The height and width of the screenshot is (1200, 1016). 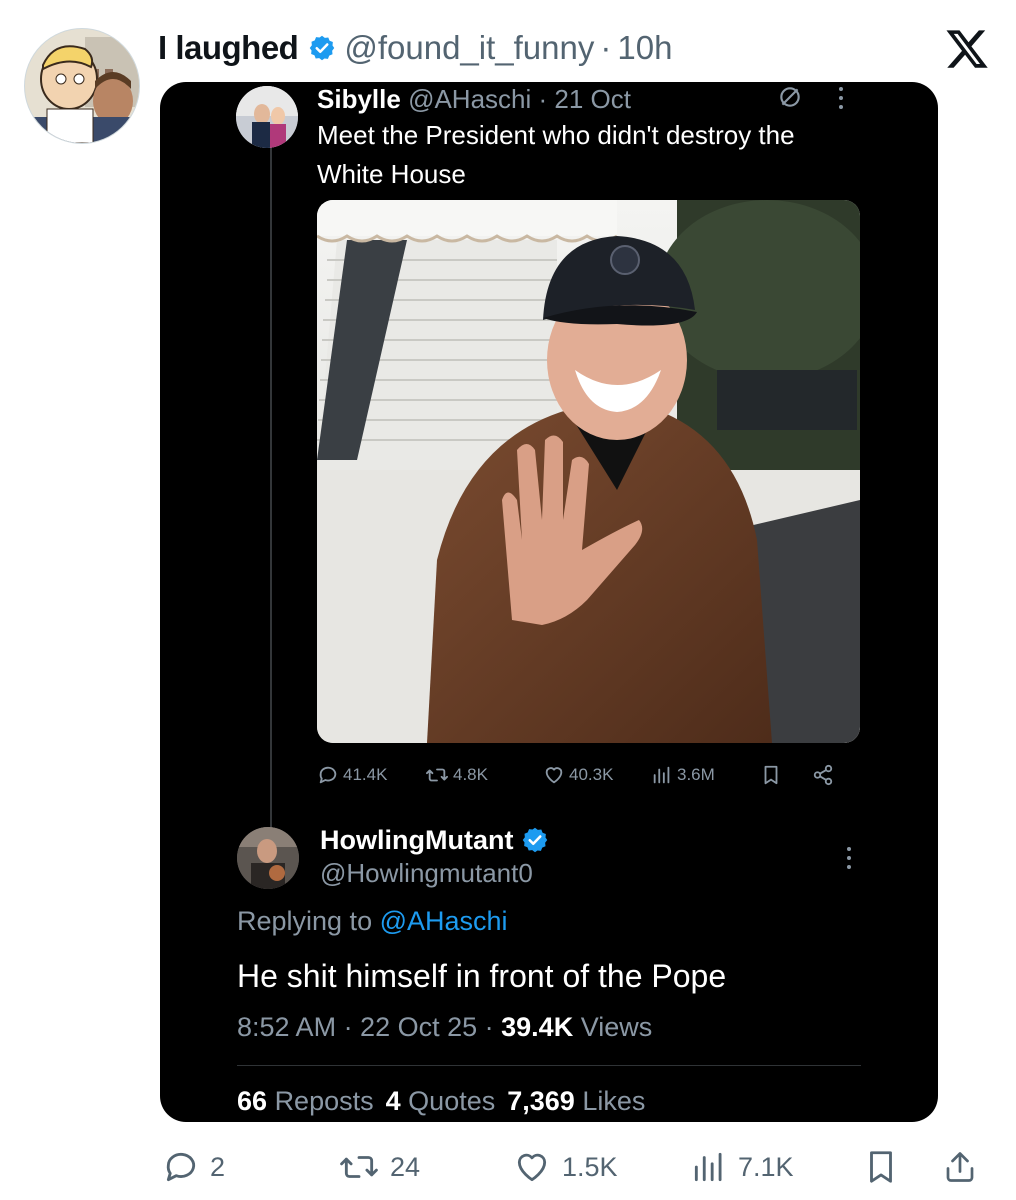 I want to click on quoted-reply-stat: 41.4K, so click(x=371, y=775).